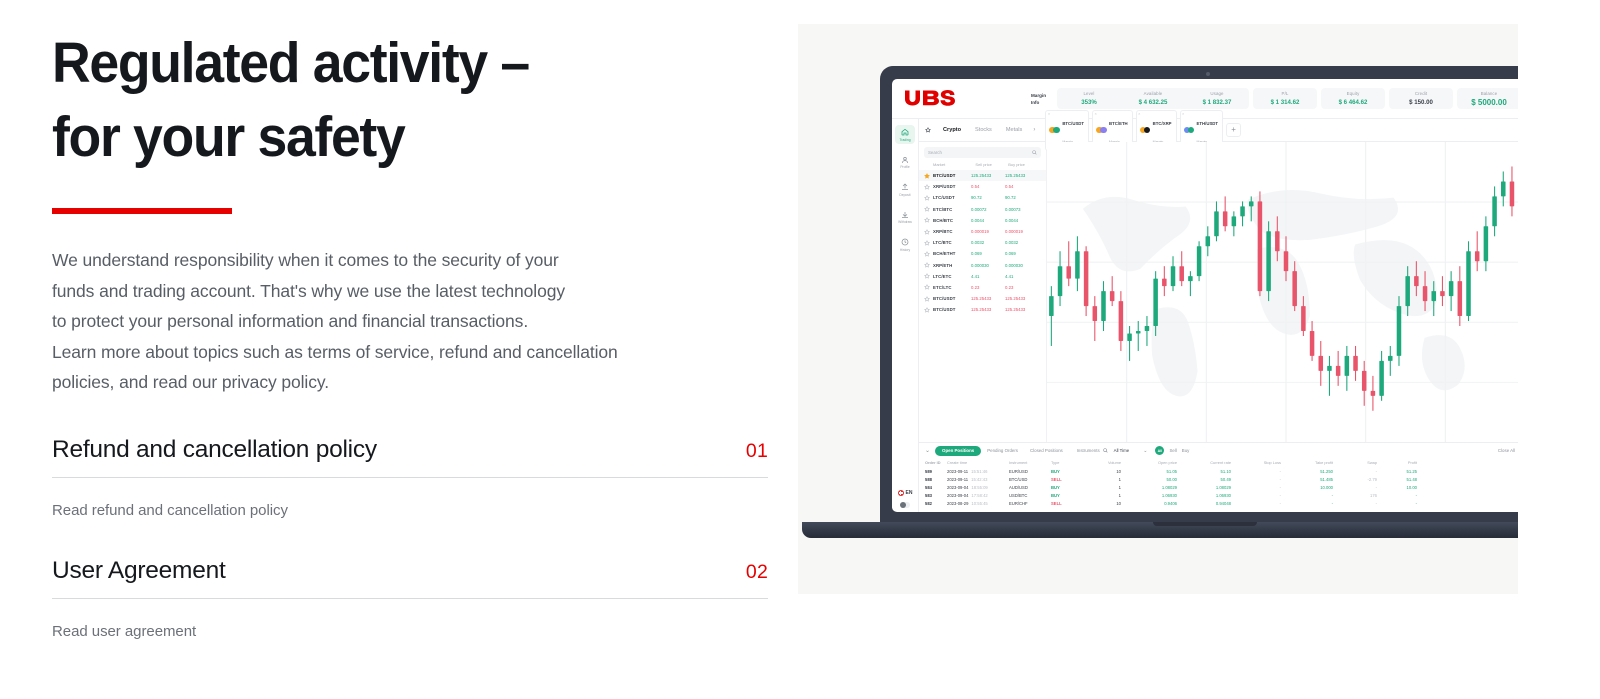  I want to click on home-icon, so click(905, 132).